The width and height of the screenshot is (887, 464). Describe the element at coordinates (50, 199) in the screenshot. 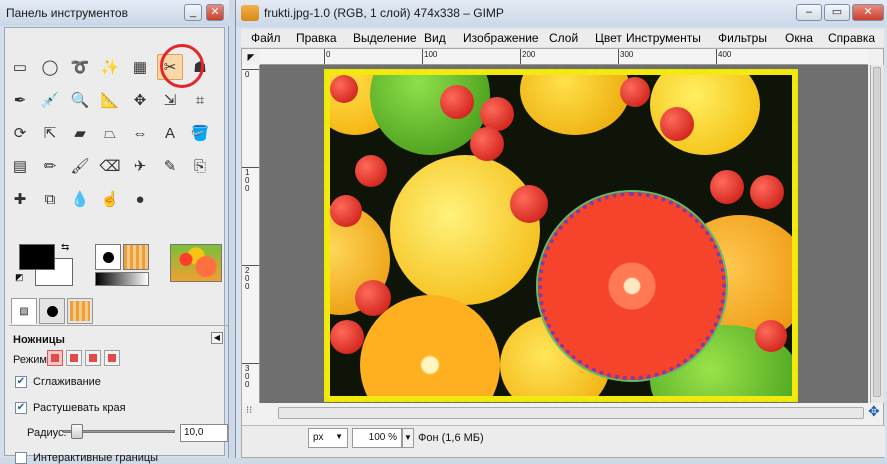

I see `perspective-clone-icon: ⧉` at that location.